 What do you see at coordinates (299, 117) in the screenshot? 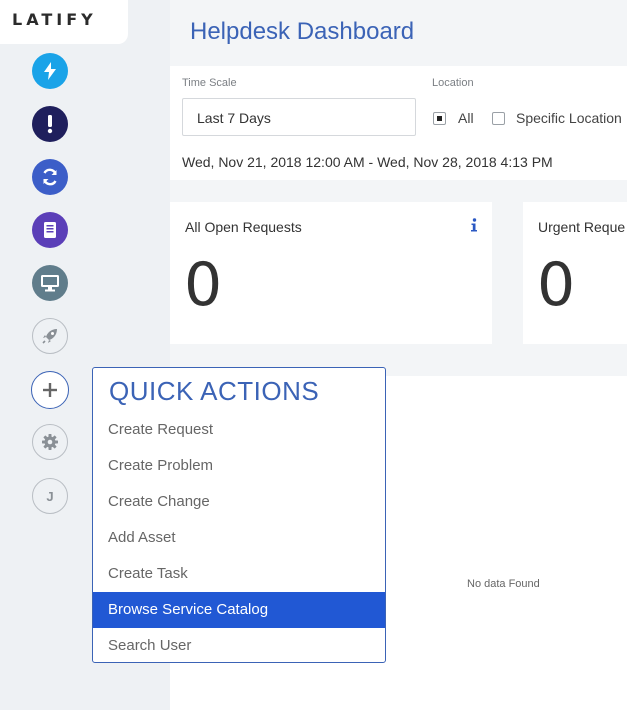
I see `time-scale-select: Last 7 Days` at bounding box center [299, 117].